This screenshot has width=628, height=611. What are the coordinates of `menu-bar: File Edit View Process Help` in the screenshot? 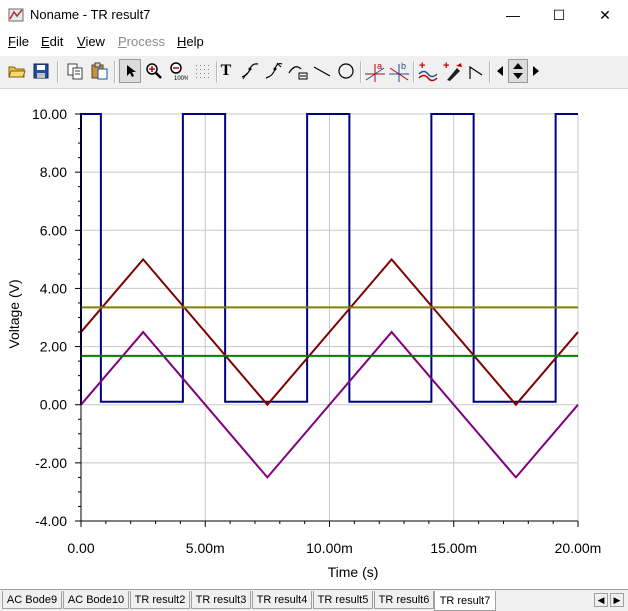 It's located at (314, 41).